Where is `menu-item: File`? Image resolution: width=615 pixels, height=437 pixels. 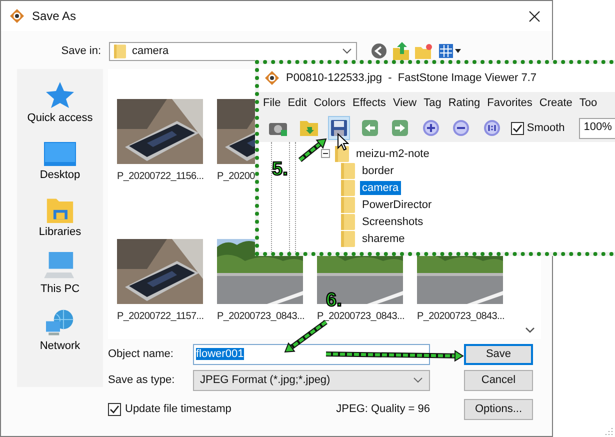
menu-item: File is located at coordinates (272, 103).